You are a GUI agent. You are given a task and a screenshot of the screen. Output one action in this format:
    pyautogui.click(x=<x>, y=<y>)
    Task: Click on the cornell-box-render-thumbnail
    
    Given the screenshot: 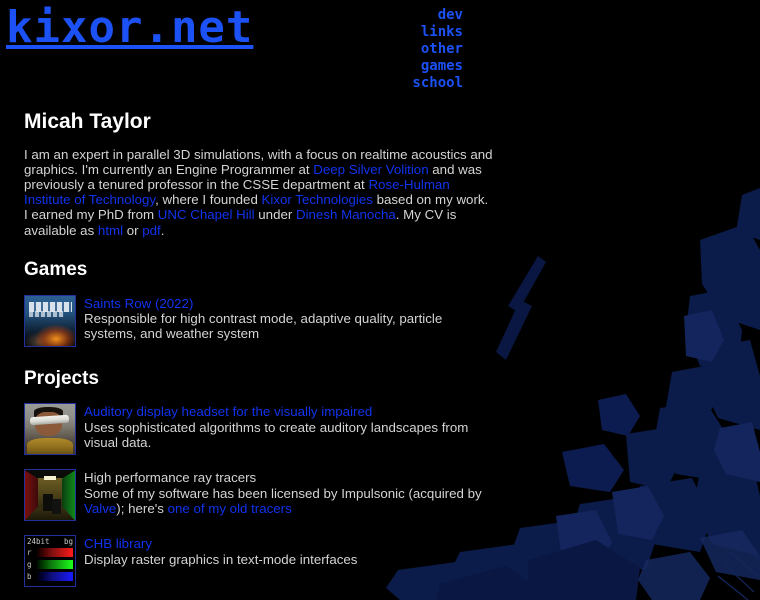 What is the action you would take?
    pyautogui.click(x=50, y=495)
    